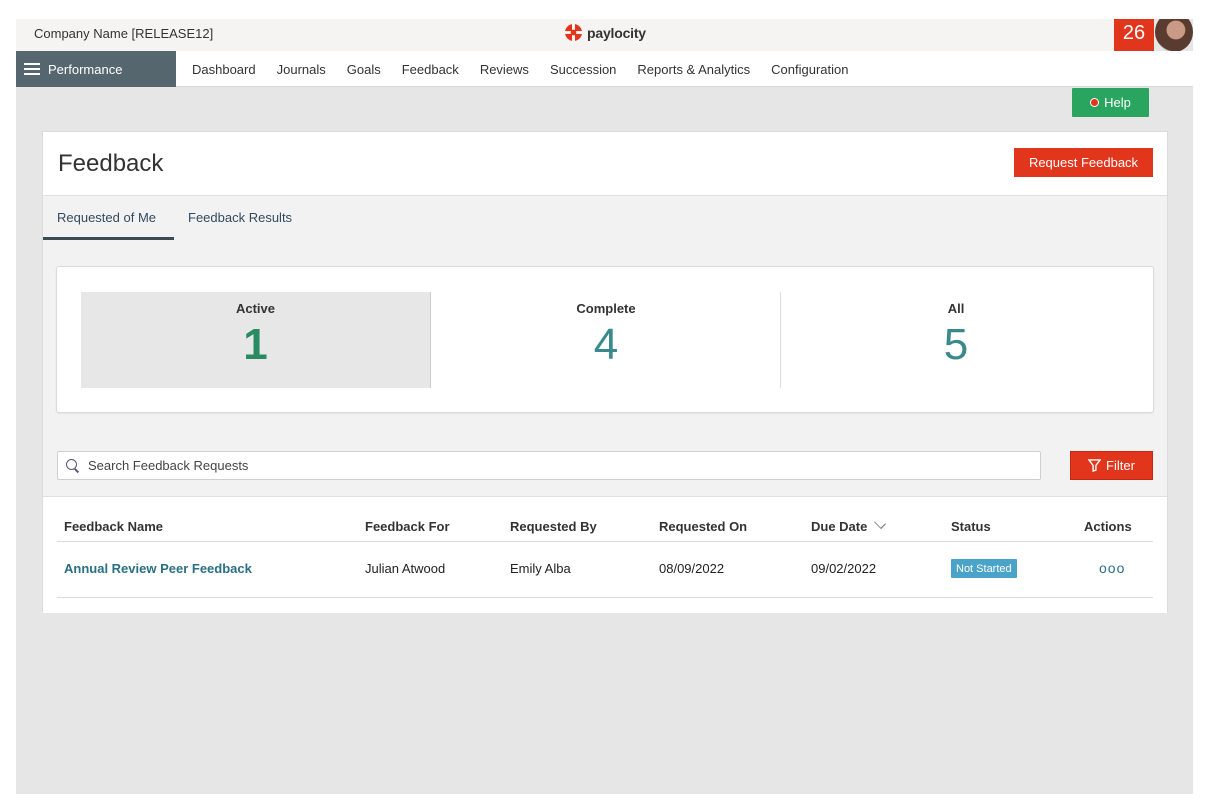 This screenshot has width=1208, height=806. What do you see at coordinates (108, 238) in the screenshot?
I see `active-tab-indicator` at bounding box center [108, 238].